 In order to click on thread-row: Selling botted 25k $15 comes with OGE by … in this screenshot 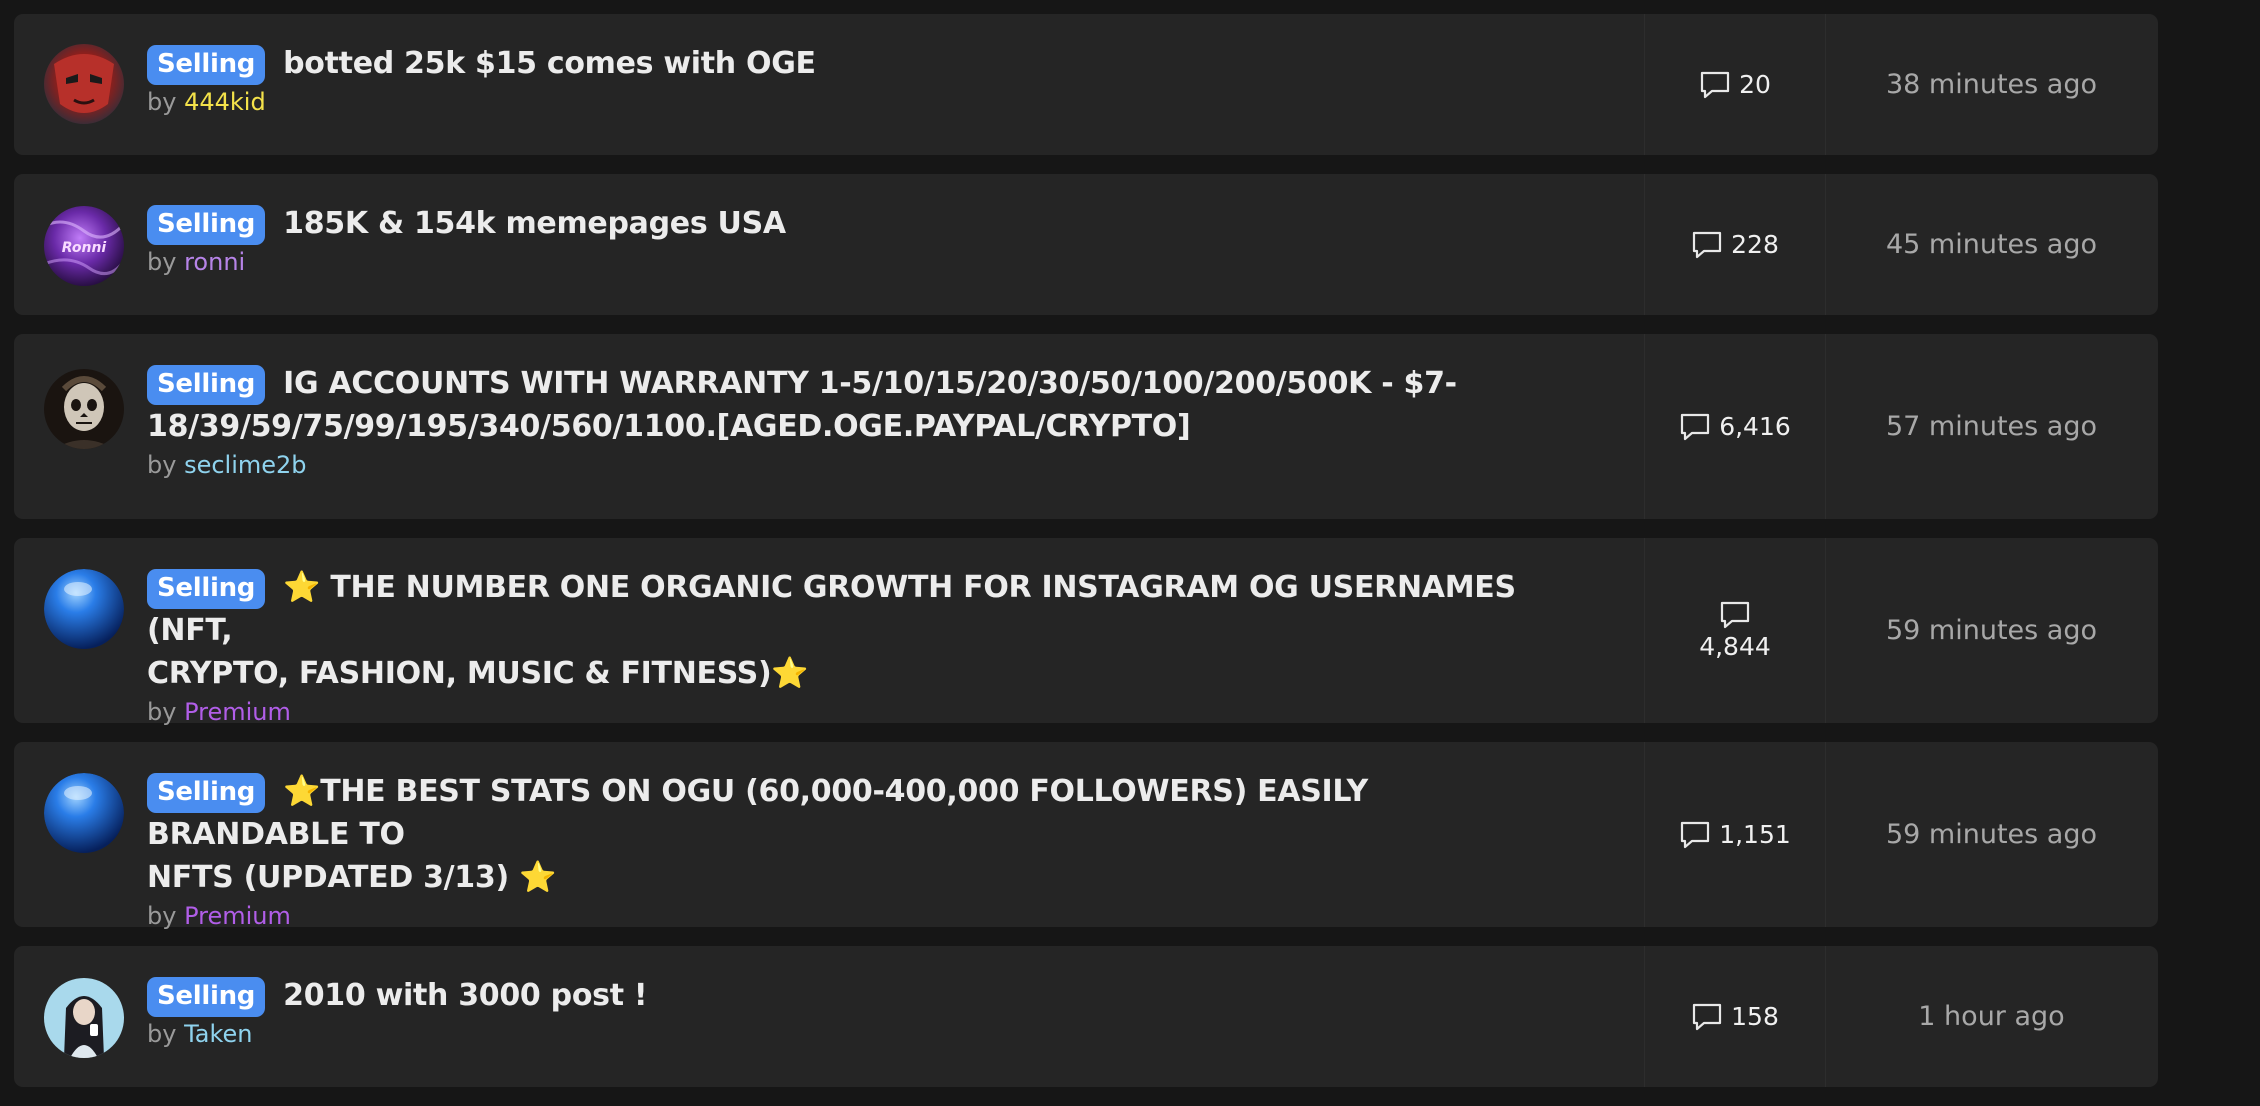, I will do `click(1086, 84)`.